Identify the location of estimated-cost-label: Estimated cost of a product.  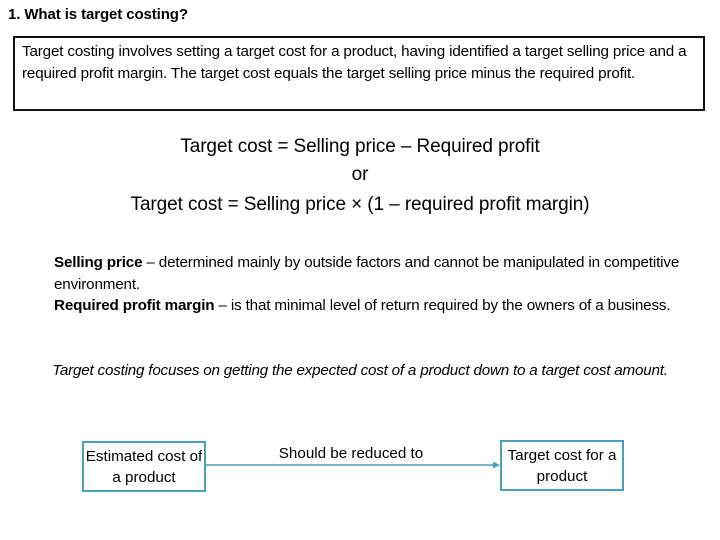
(144, 466).